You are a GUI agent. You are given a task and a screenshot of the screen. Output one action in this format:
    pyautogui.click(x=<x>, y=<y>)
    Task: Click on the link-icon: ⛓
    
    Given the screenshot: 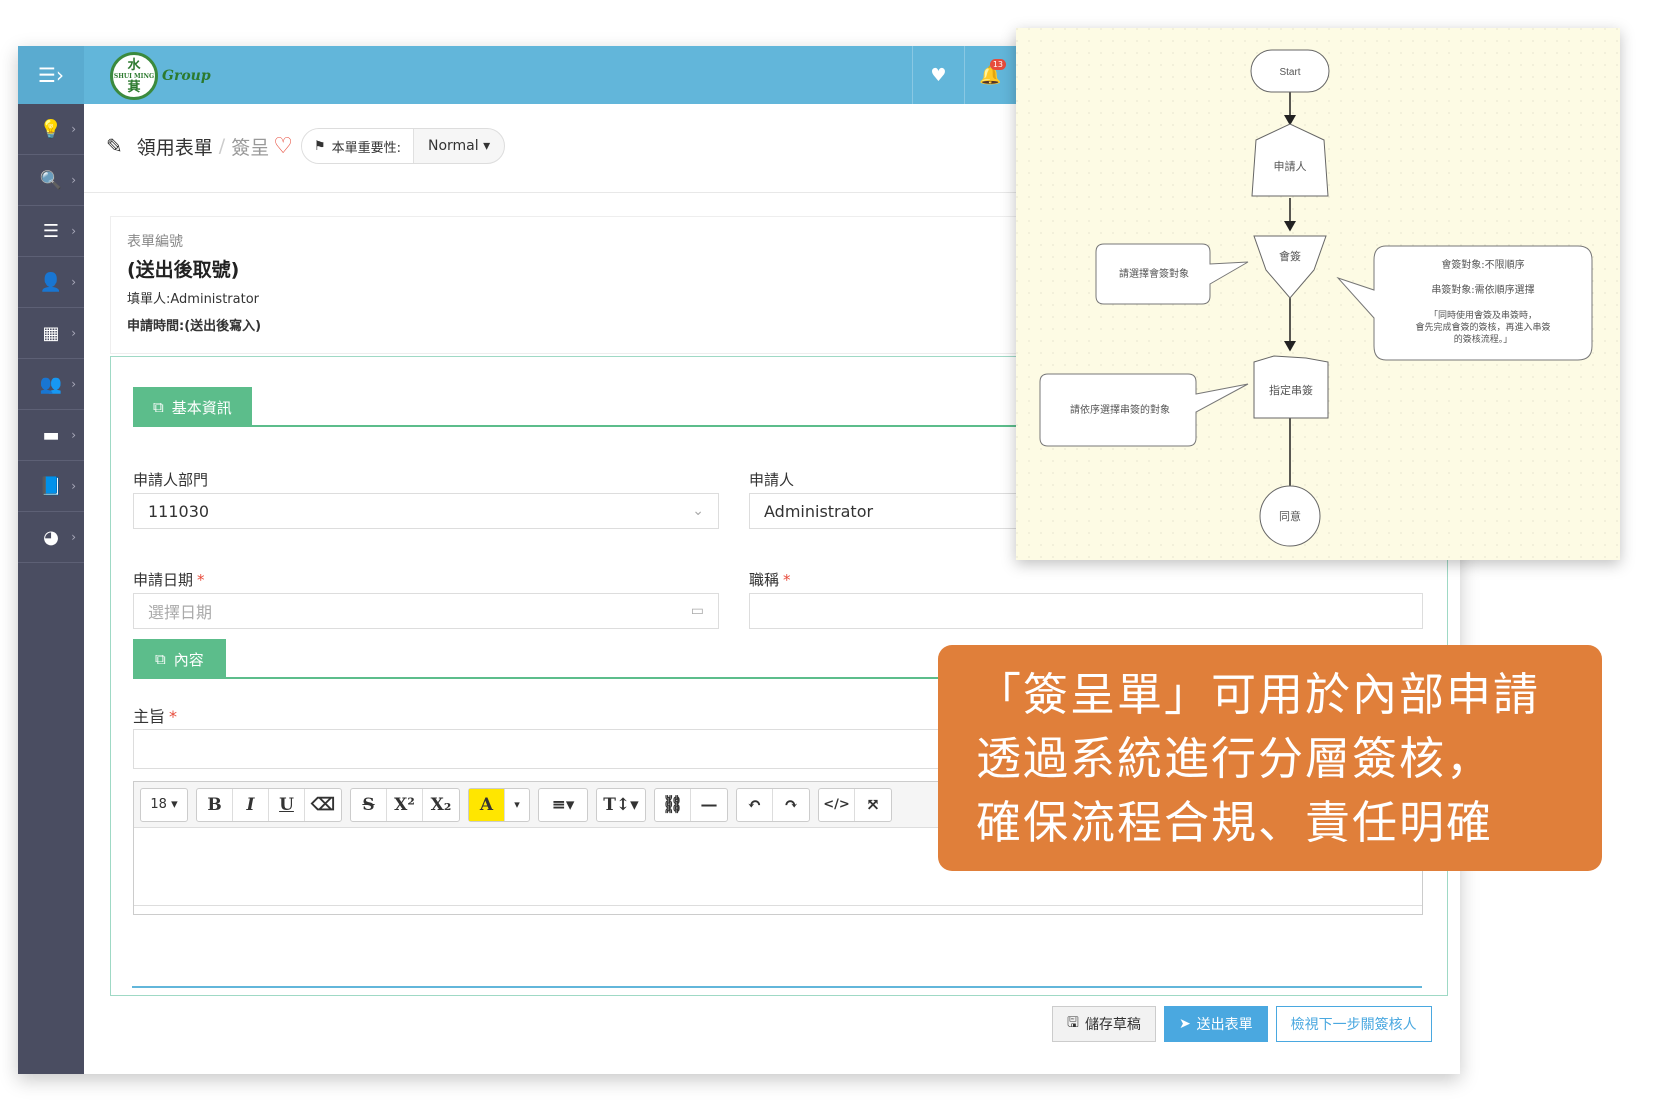 What is the action you would take?
    pyautogui.click(x=672, y=804)
    